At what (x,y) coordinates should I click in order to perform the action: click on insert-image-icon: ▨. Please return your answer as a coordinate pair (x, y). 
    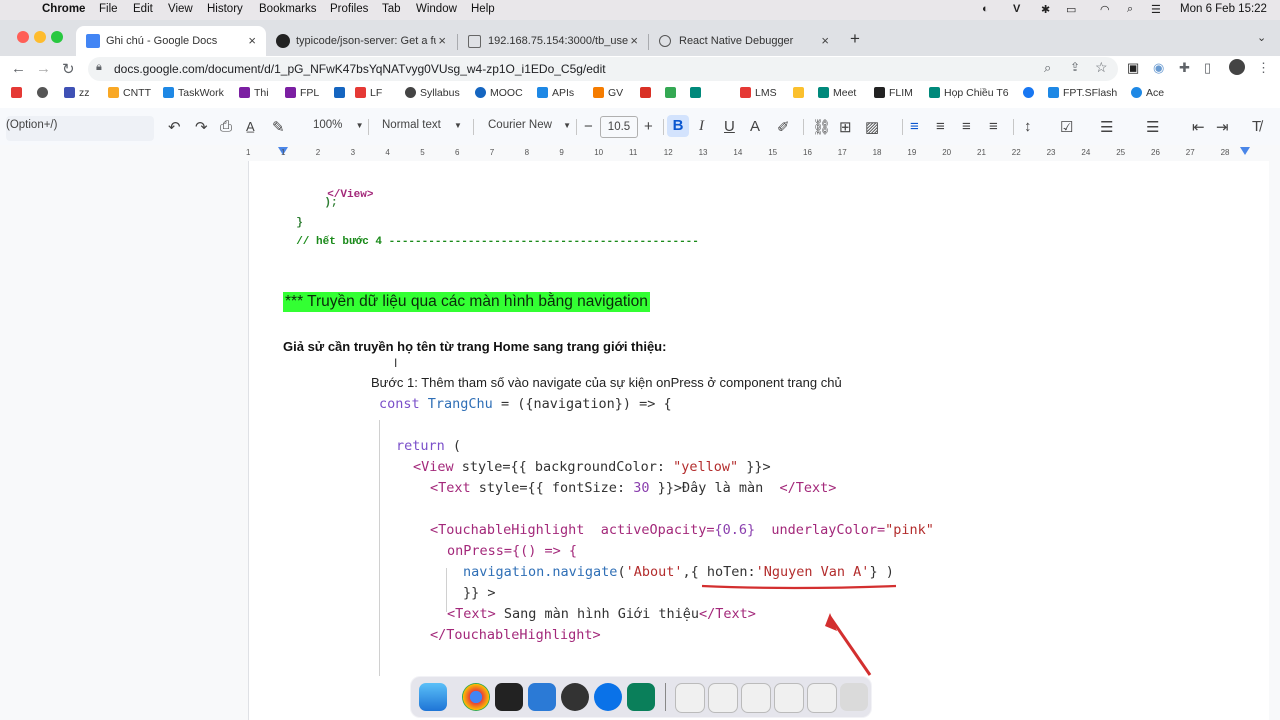
    Looking at the image, I should click on (872, 127).